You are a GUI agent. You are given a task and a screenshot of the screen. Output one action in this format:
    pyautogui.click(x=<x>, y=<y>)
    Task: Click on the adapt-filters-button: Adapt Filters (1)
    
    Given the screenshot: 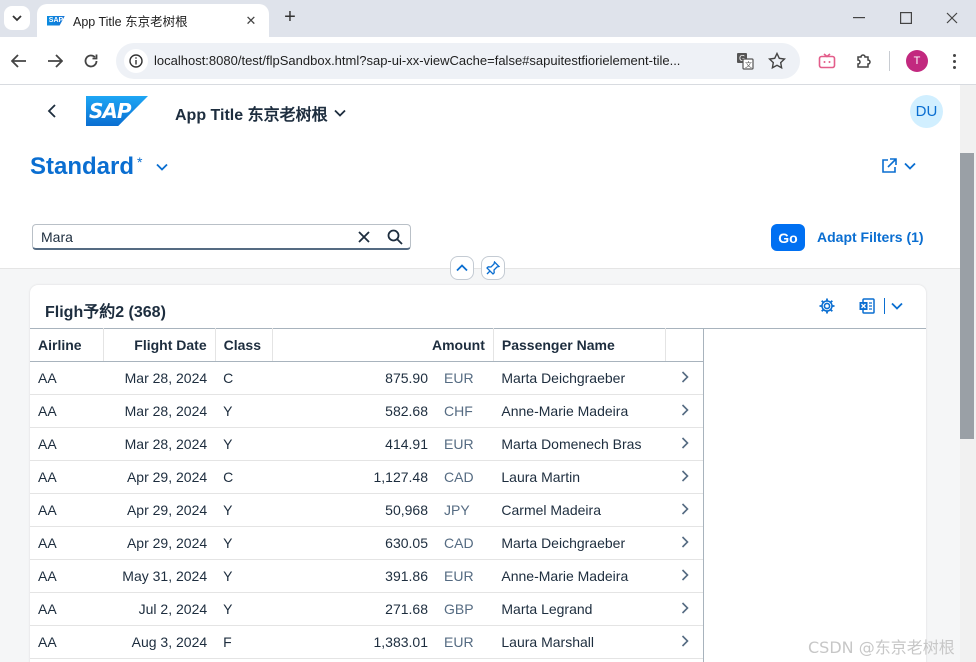 What is the action you would take?
    pyautogui.click(x=870, y=237)
    